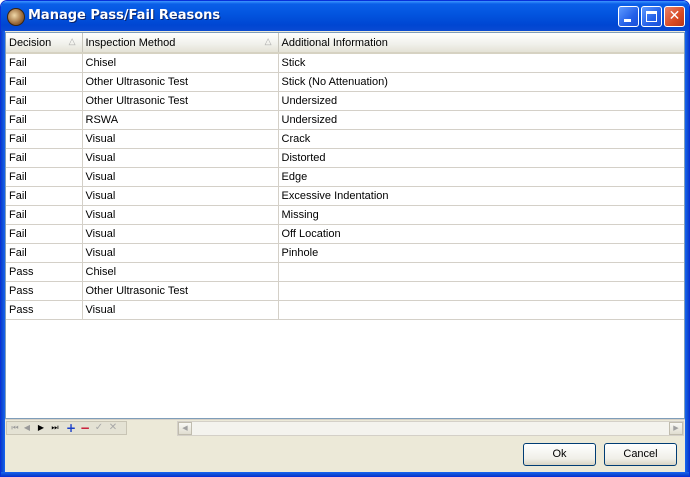  Describe the element at coordinates (99, 428) in the screenshot. I see `post-edit-icon: ✓` at that location.